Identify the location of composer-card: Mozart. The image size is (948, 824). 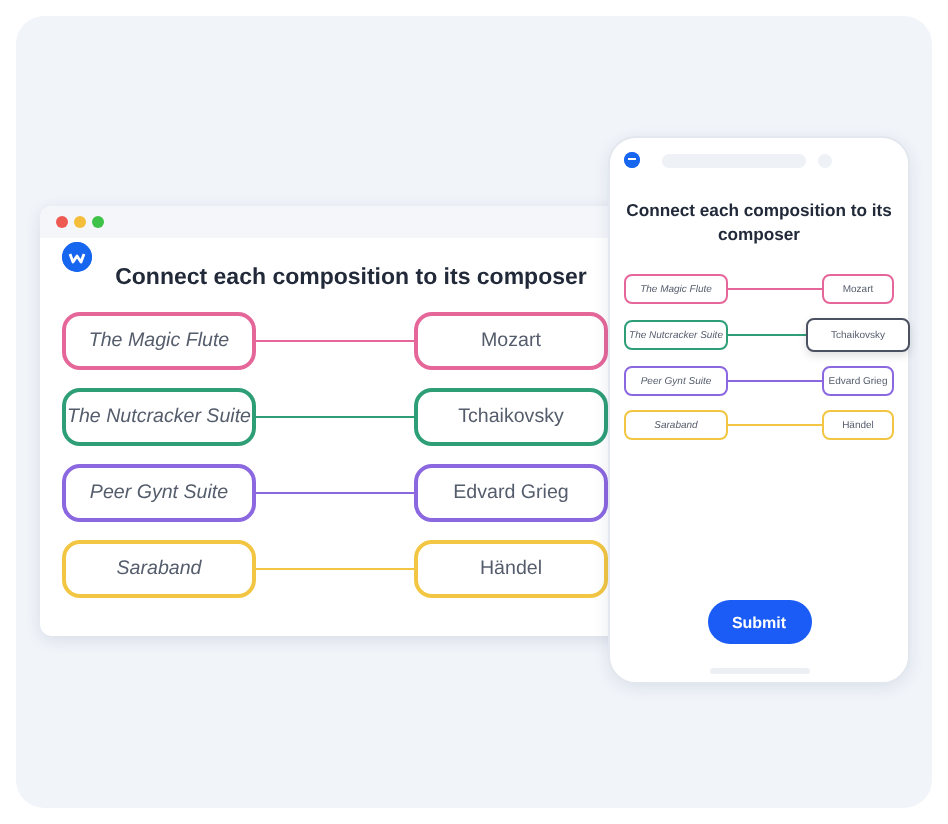
(511, 341).